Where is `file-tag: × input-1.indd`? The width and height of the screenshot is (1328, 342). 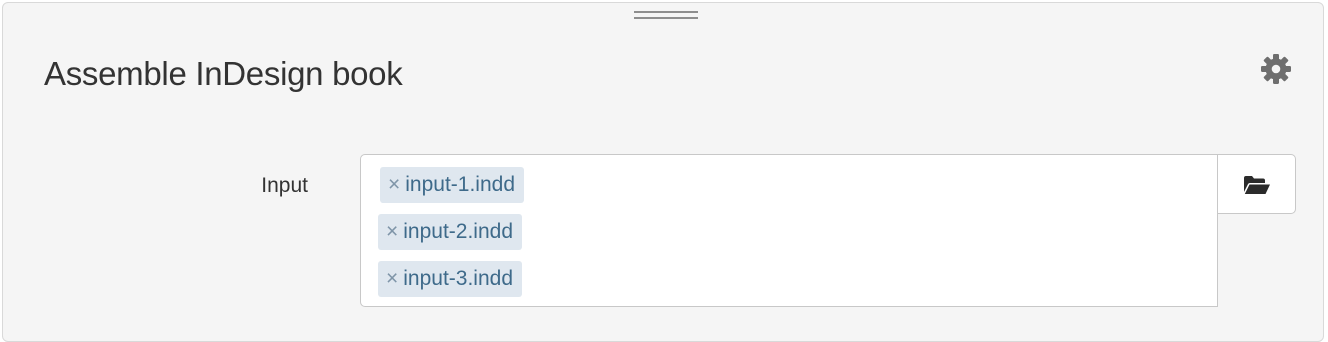
file-tag: × input-1.indd is located at coordinates (452, 185).